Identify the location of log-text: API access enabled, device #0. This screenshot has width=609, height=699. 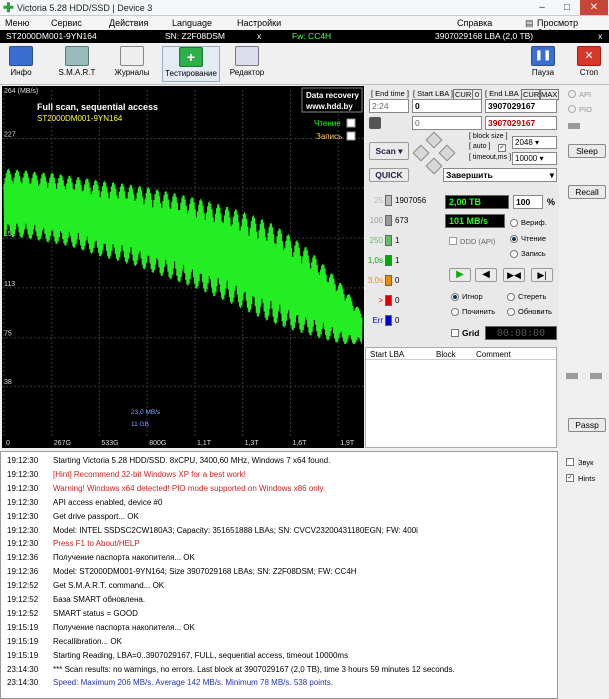
(108, 502).